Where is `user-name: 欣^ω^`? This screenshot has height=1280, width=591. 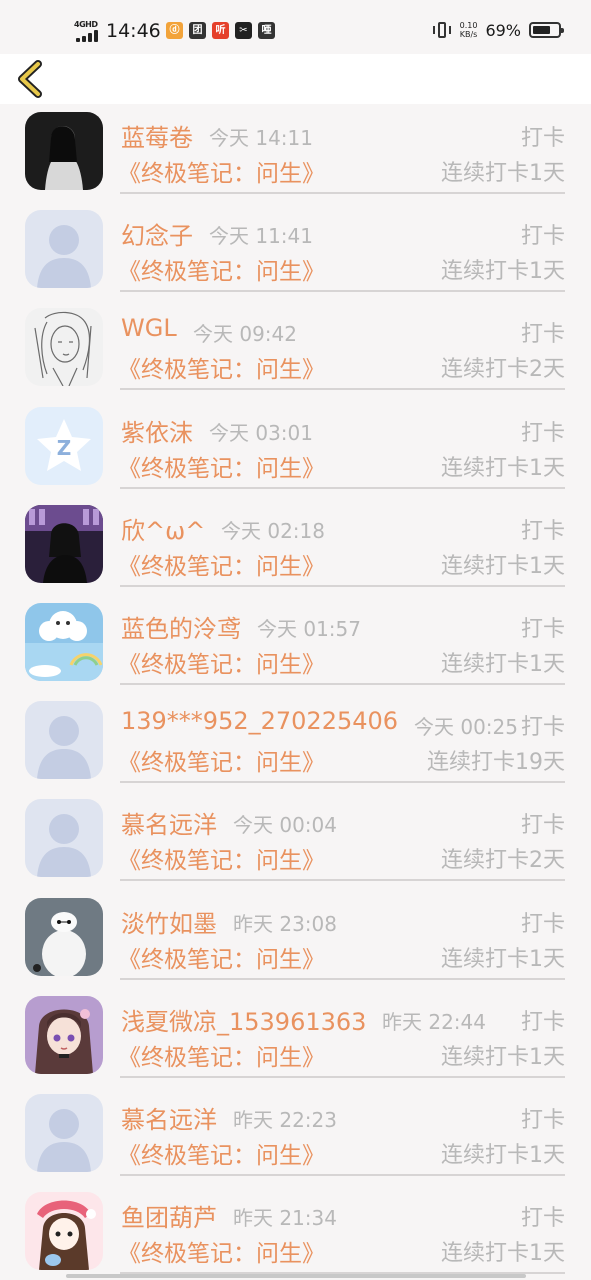
user-name: 欣^ω^ is located at coordinates (163, 528).